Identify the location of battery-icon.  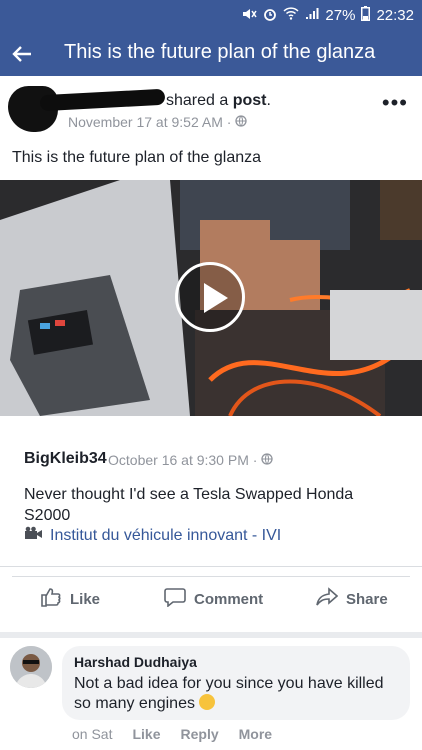
(366, 15).